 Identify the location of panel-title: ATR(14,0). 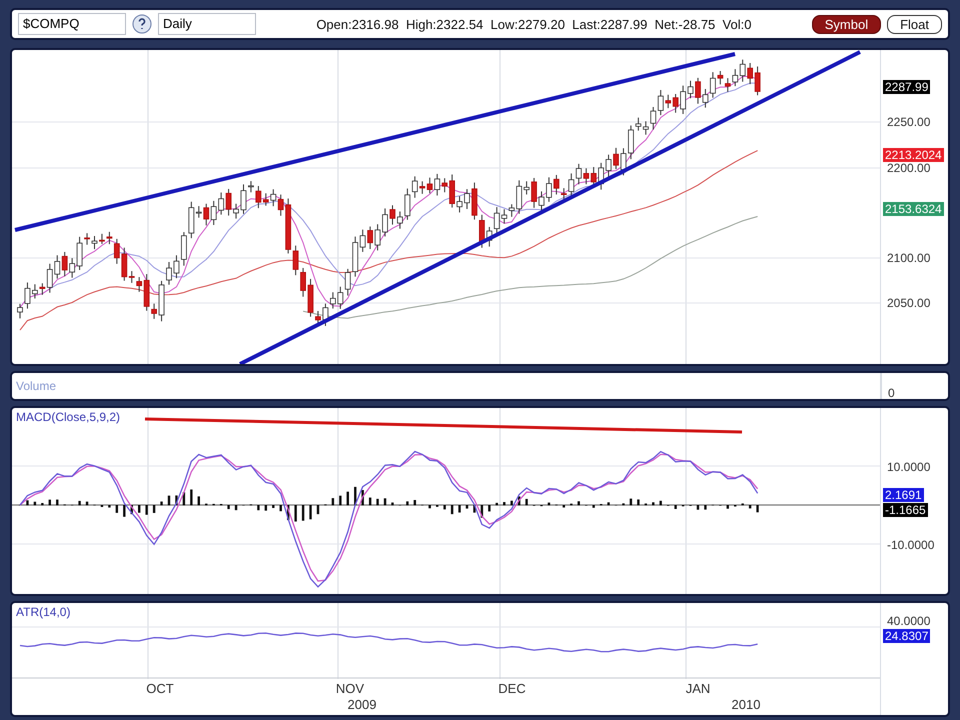
(43, 612).